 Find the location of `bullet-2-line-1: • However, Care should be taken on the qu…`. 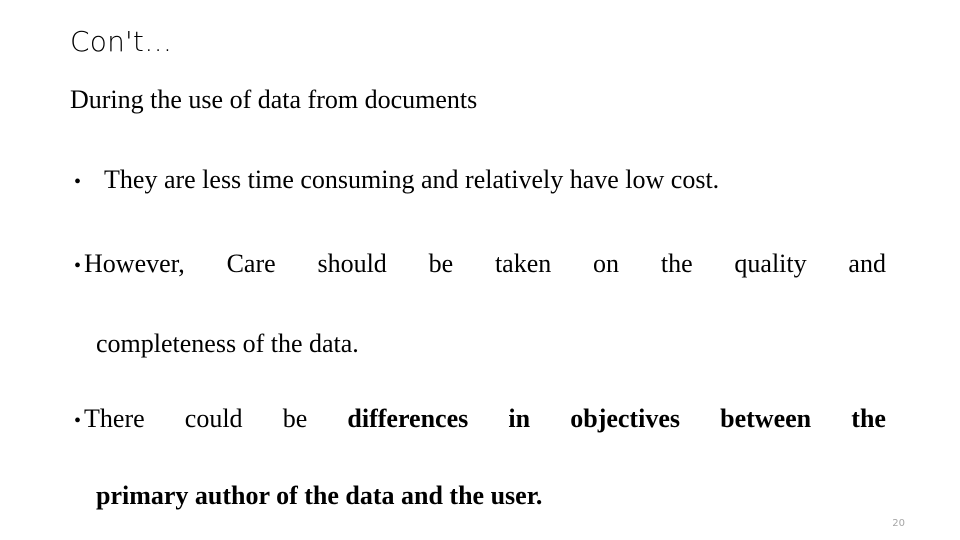

bullet-2-line-1: • However, Care should be taken on the qu… is located at coordinates (480, 265).